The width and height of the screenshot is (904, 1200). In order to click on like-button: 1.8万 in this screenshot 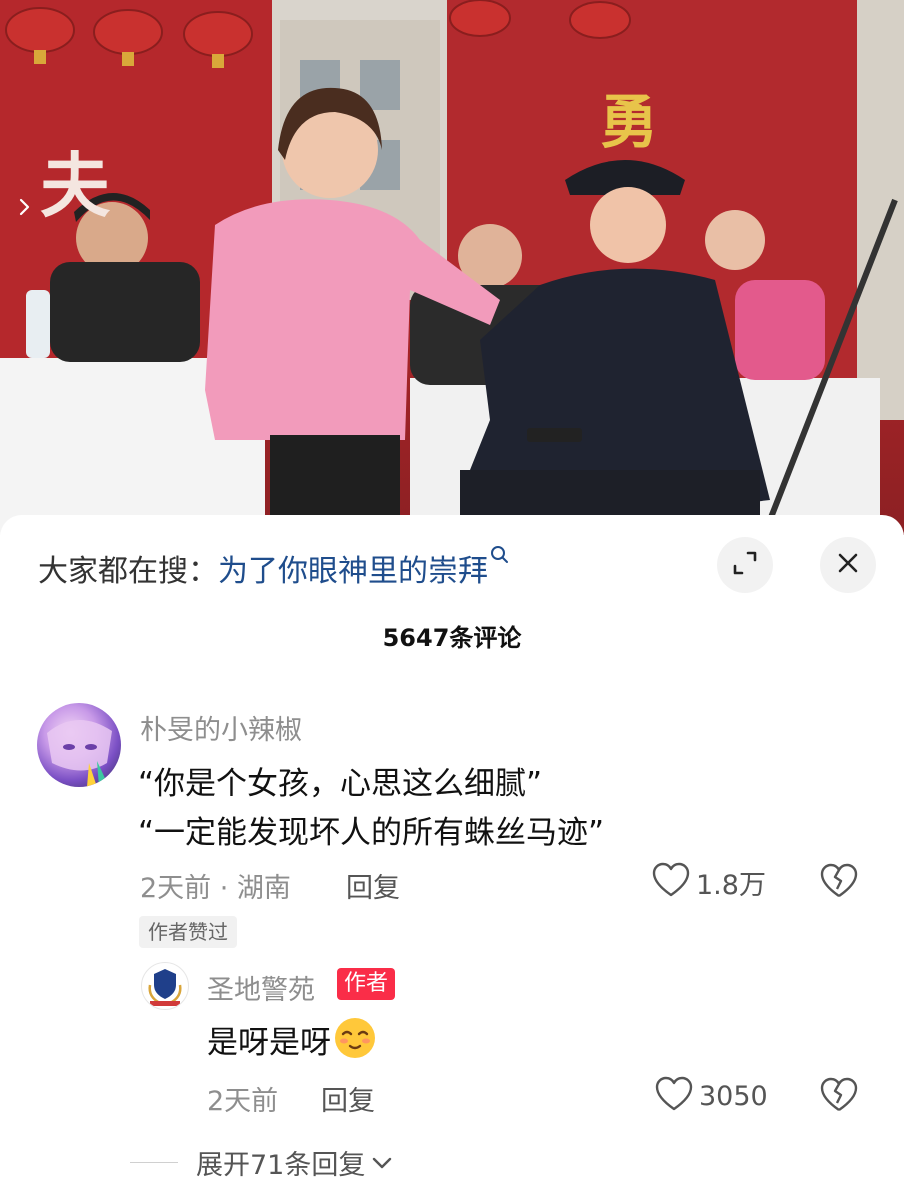, I will do `click(709, 882)`.